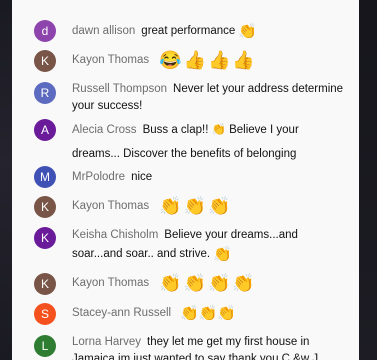 The image size is (377, 360). I want to click on avatar: d, so click(45, 31).